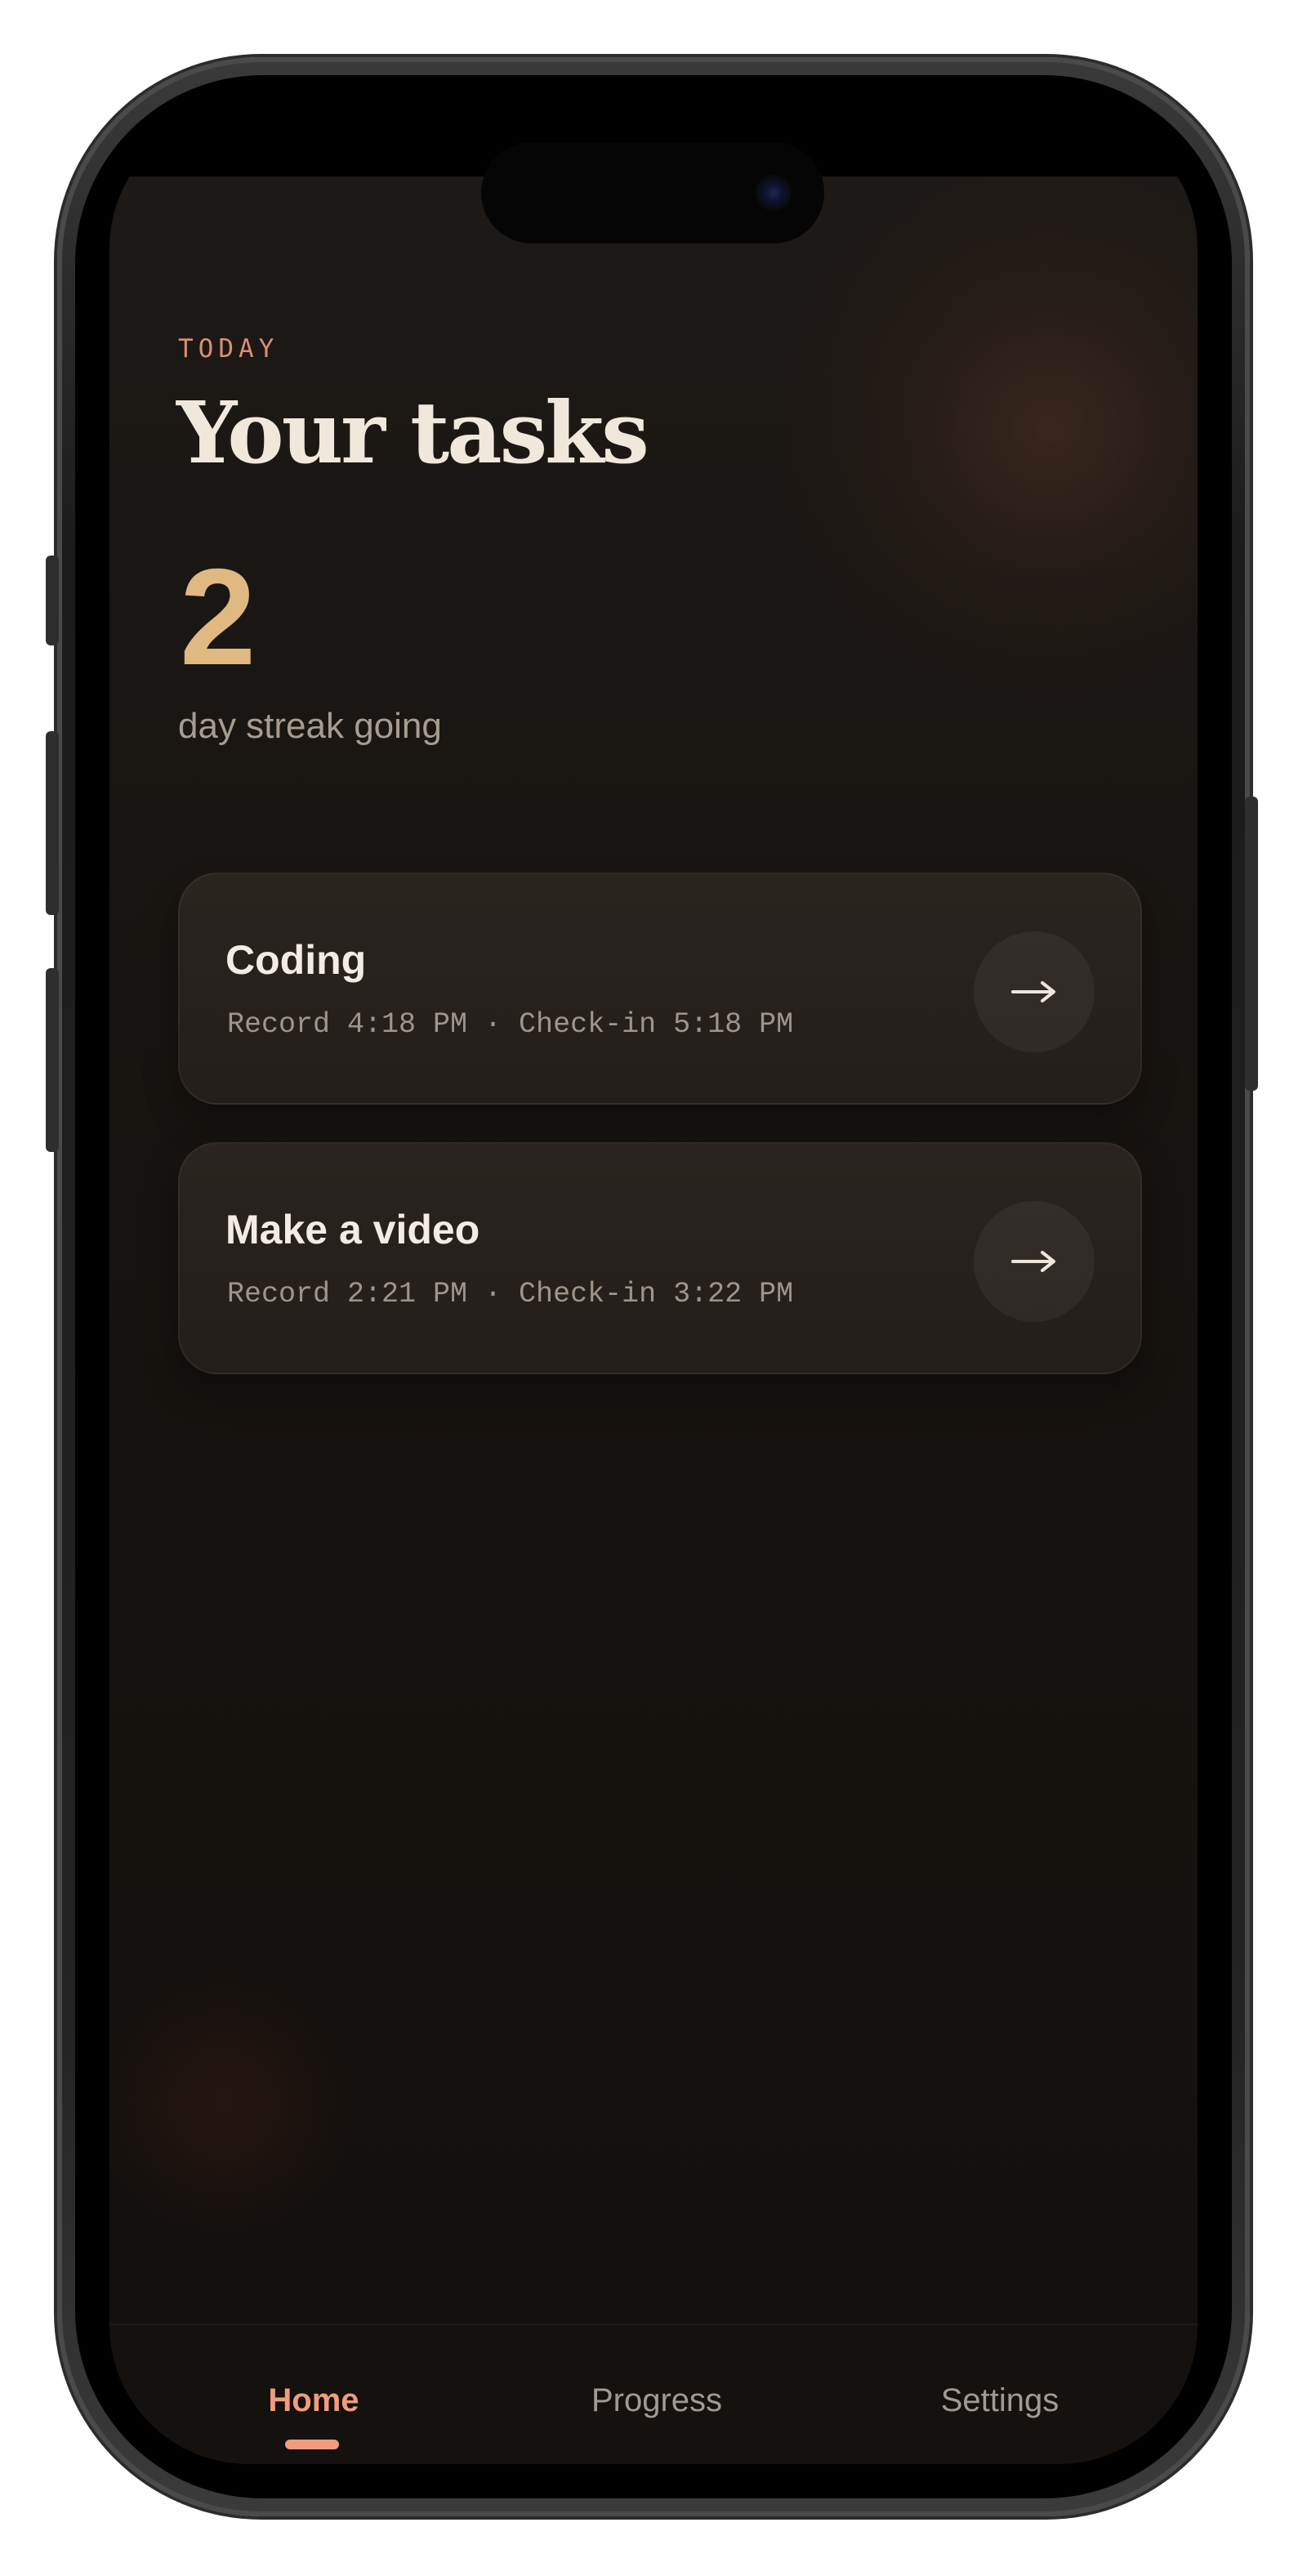 The width and height of the screenshot is (1307, 2576). What do you see at coordinates (313, 2401) in the screenshot?
I see `tab-home: Home` at bounding box center [313, 2401].